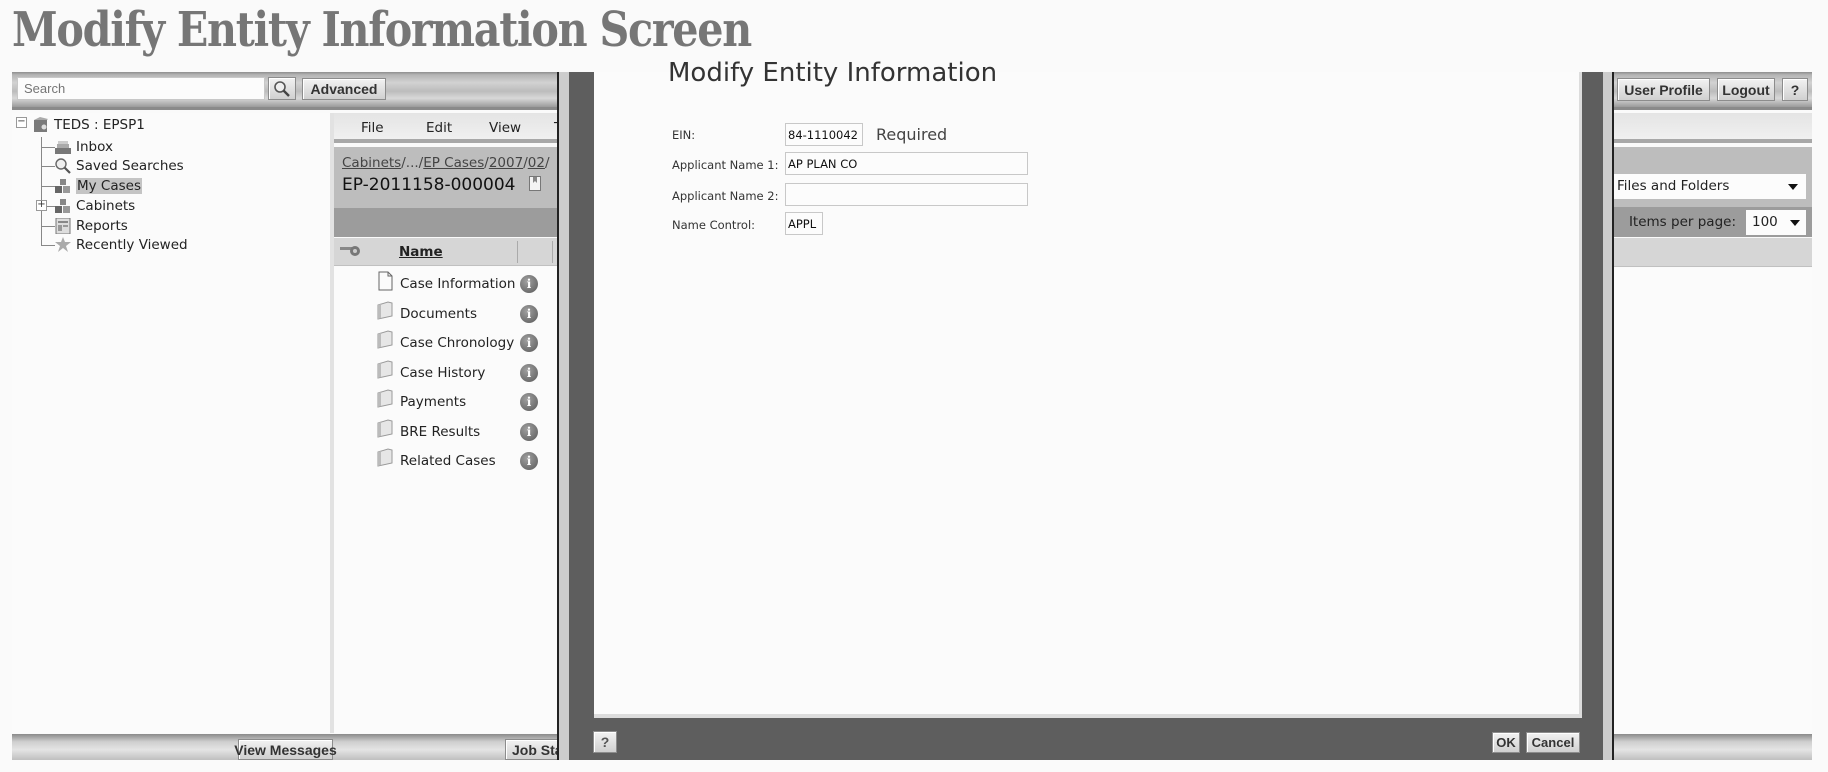 The height and width of the screenshot is (772, 1828). I want to click on user-profile-button: User Profile, so click(1663, 89).